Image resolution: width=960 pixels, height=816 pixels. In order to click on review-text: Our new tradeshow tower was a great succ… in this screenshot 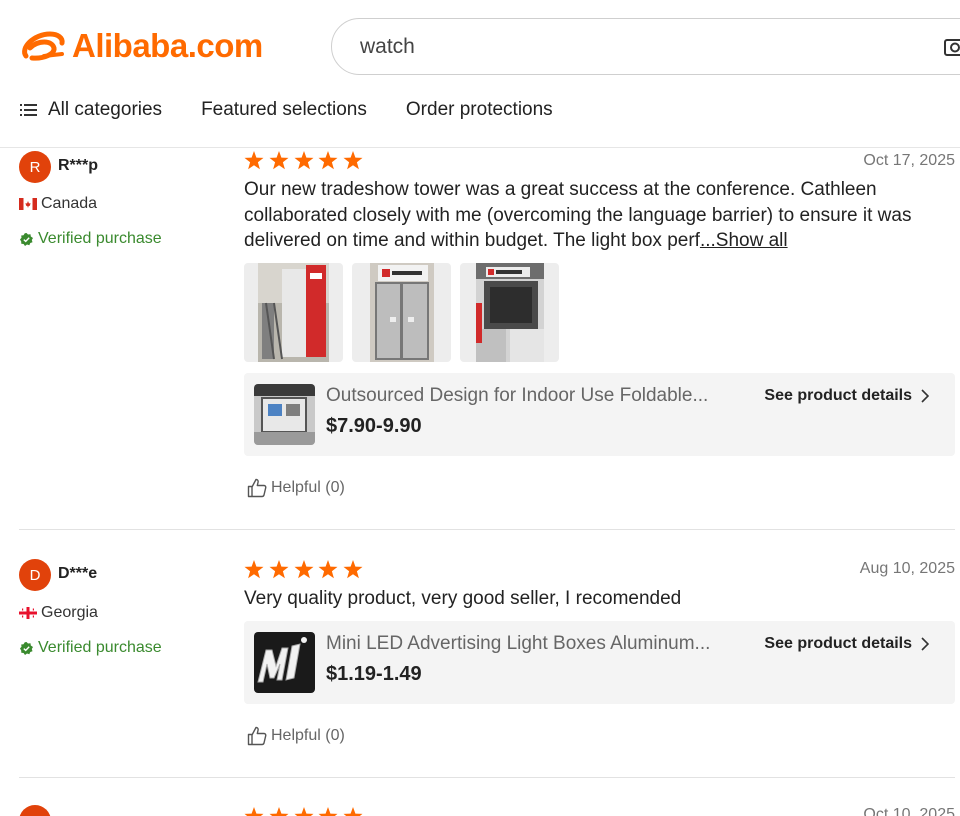, I will do `click(594, 215)`.